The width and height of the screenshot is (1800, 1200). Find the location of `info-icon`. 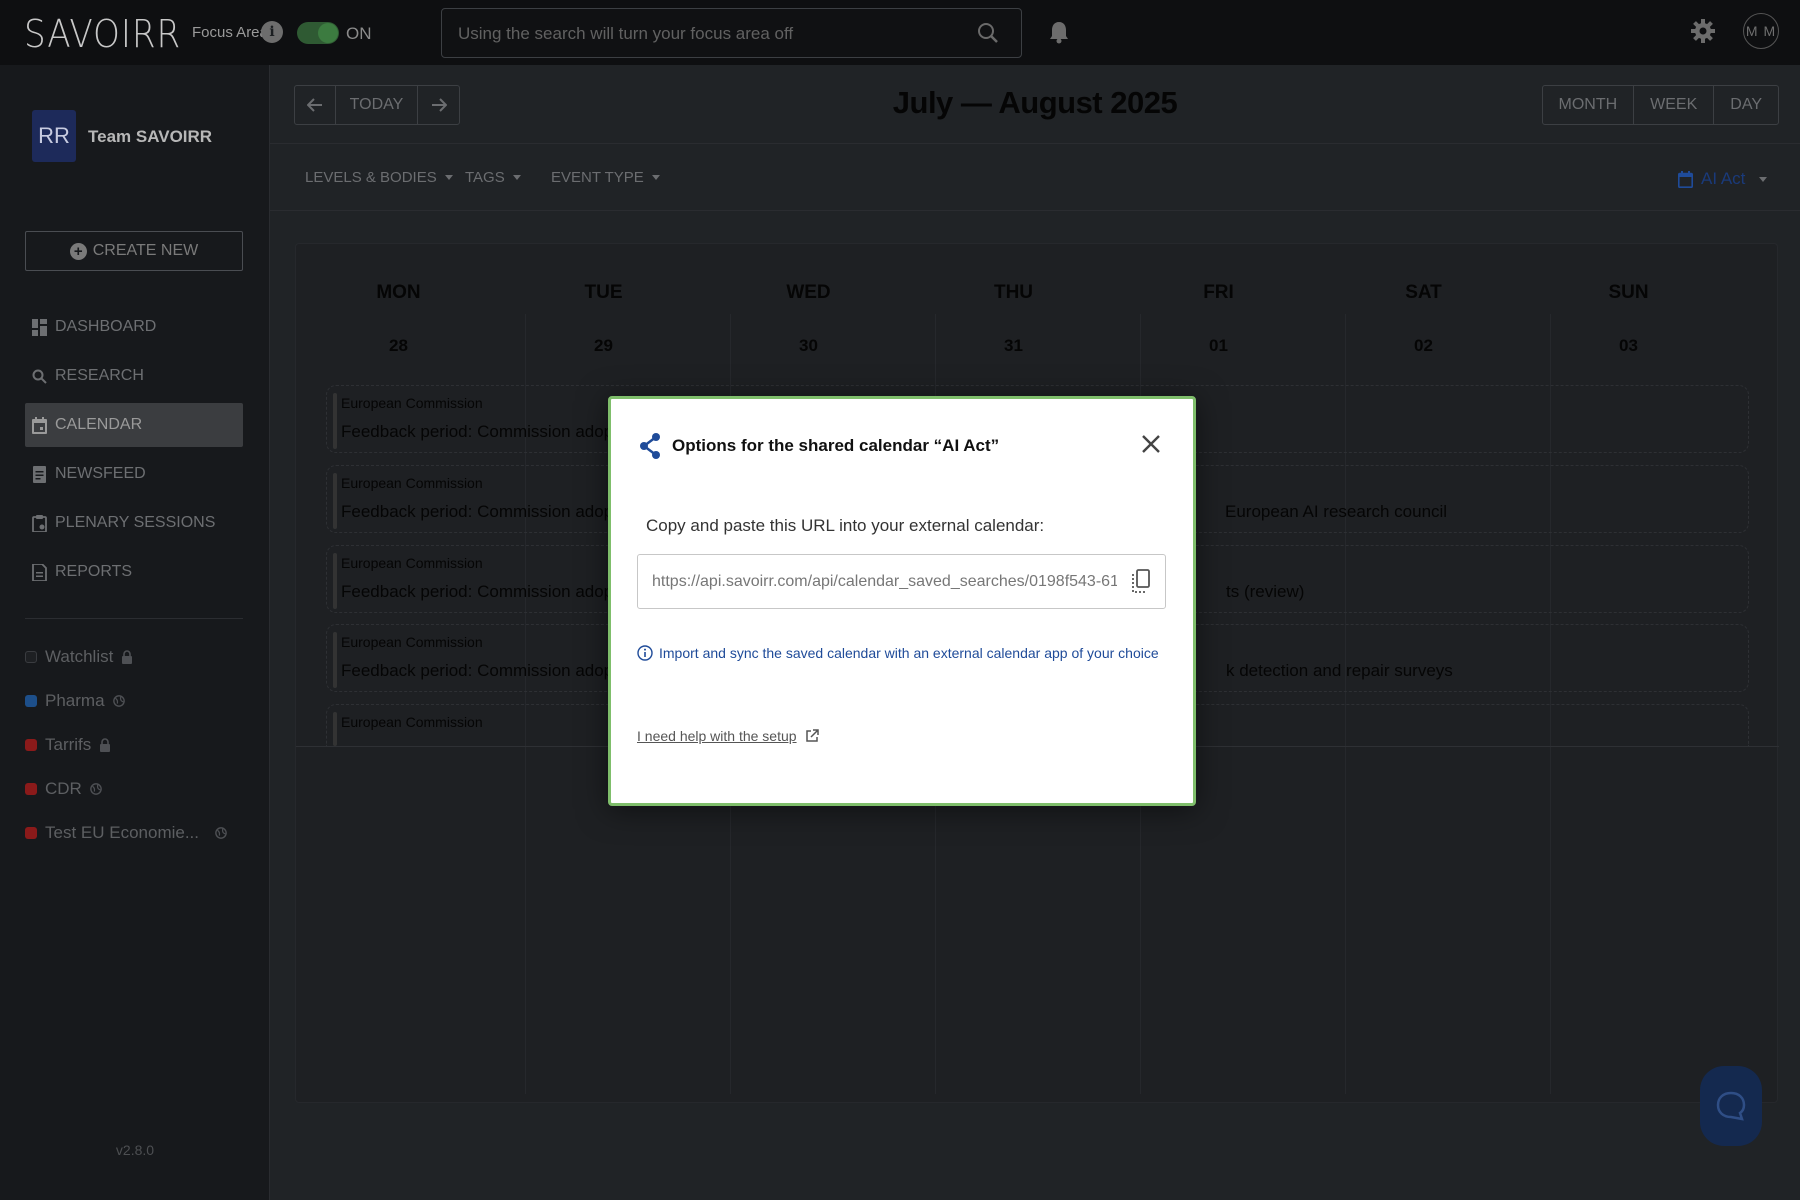

info-icon is located at coordinates (645, 653).